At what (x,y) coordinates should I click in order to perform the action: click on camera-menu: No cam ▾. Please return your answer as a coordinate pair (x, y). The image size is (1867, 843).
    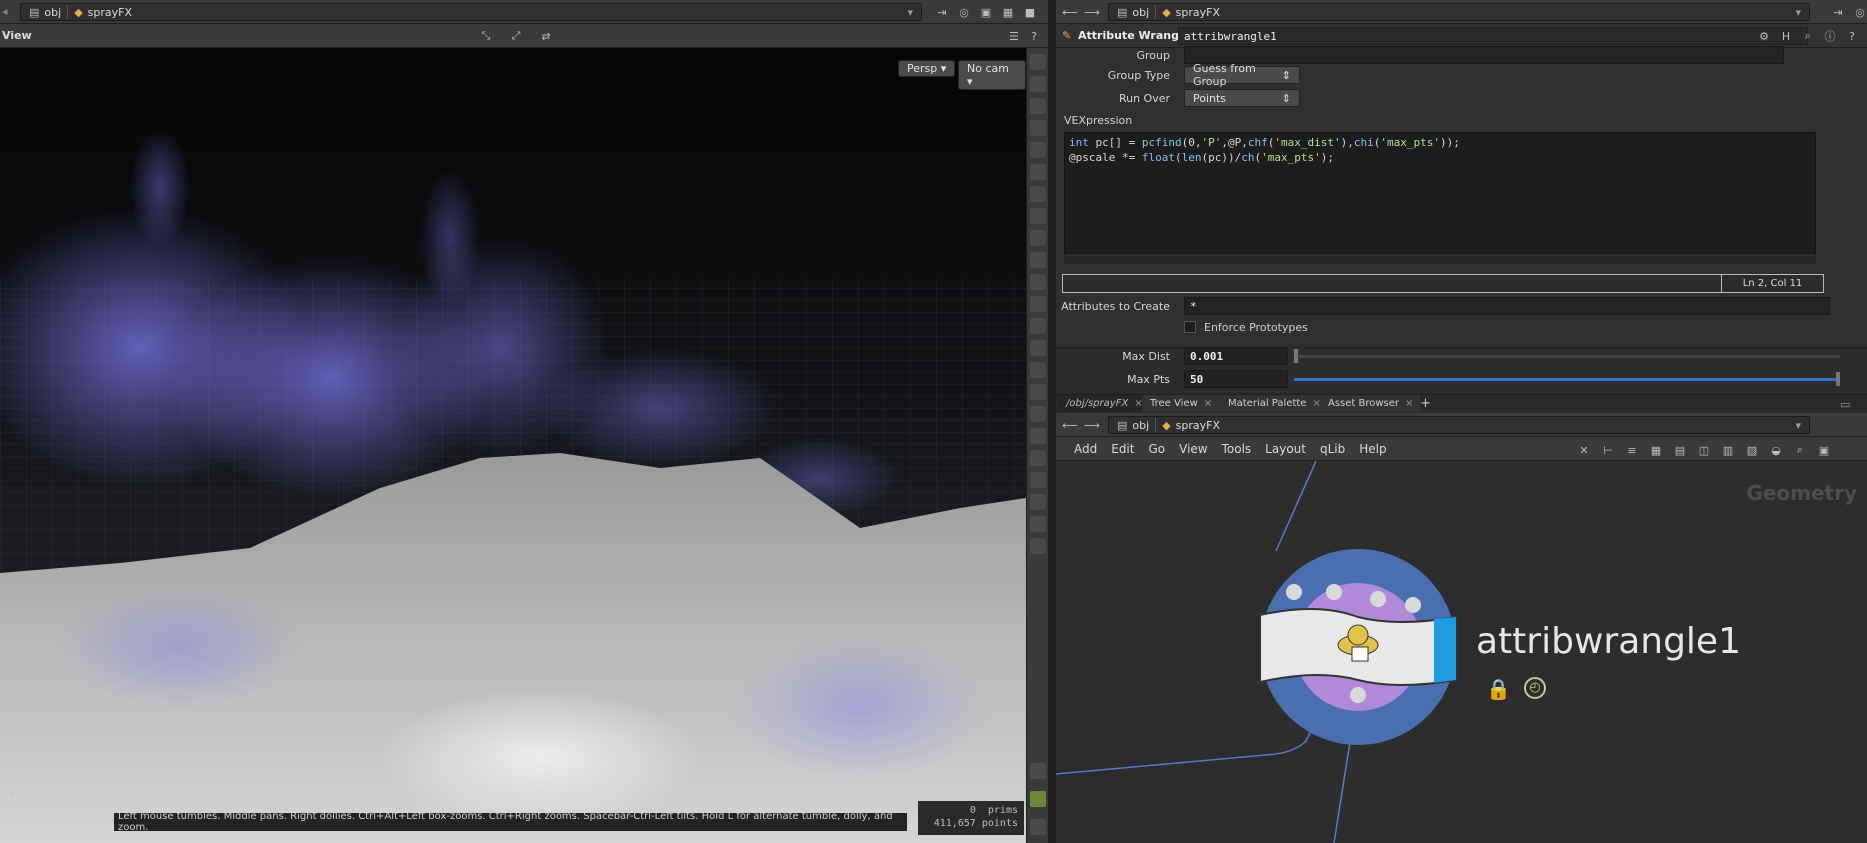
    Looking at the image, I should click on (992, 75).